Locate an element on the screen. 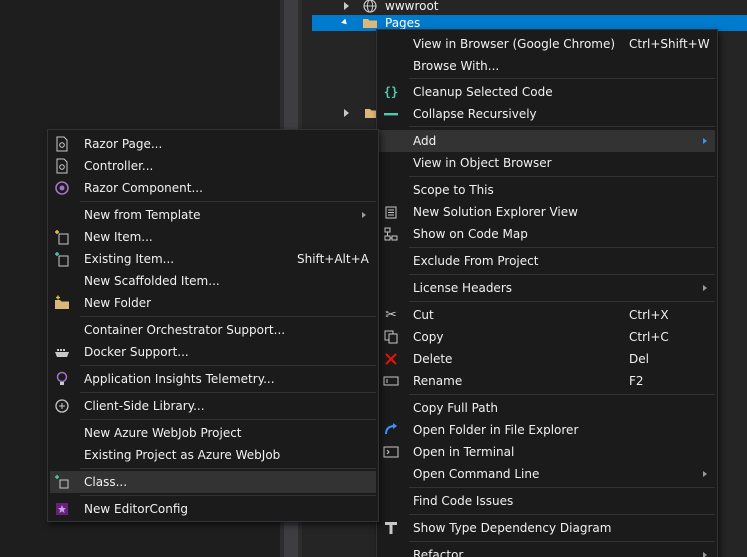 The height and width of the screenshot is (557, 747). razor-page-icon is located at coordinates (62, 144).